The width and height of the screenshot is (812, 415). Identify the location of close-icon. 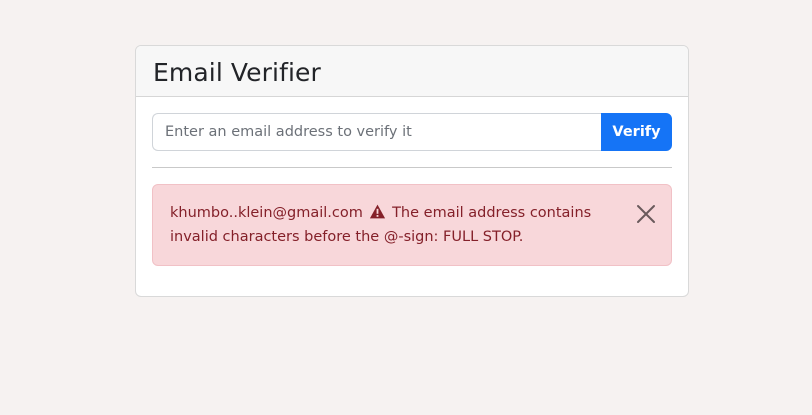
(646, 214).